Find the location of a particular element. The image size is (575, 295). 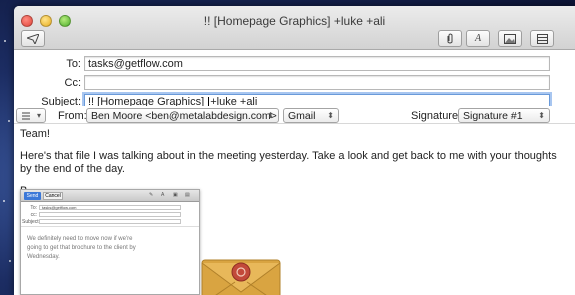

format-button: A is located at coordinates (478, 38).